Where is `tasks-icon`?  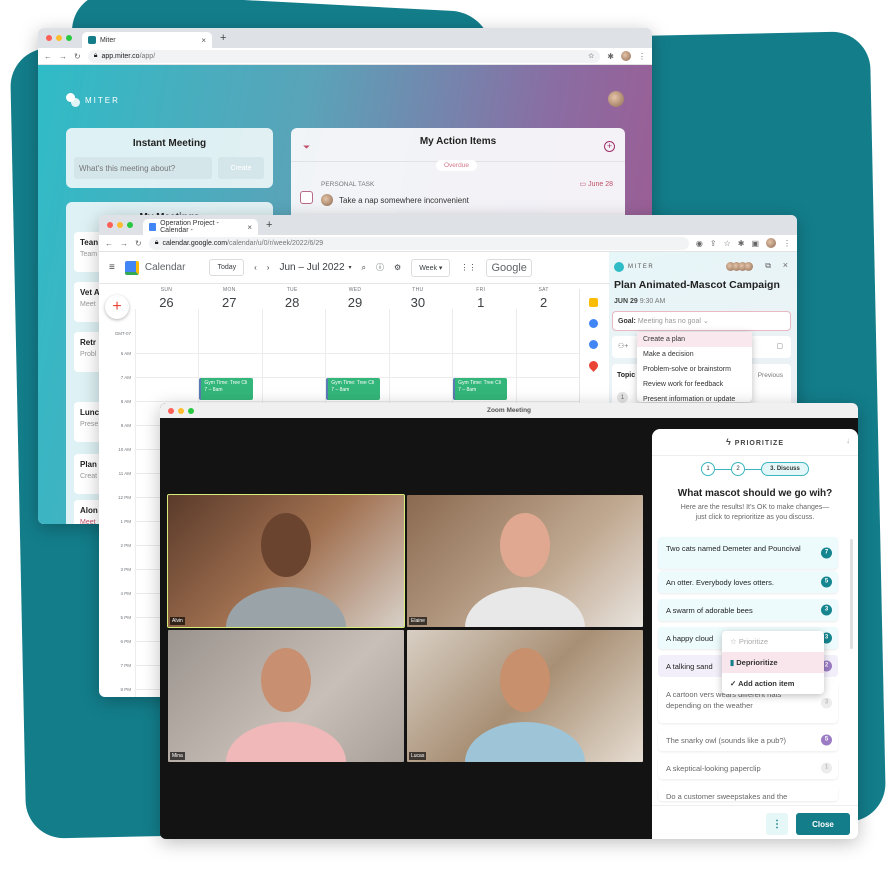 tasks-icon is located at coordinates (593, 323).